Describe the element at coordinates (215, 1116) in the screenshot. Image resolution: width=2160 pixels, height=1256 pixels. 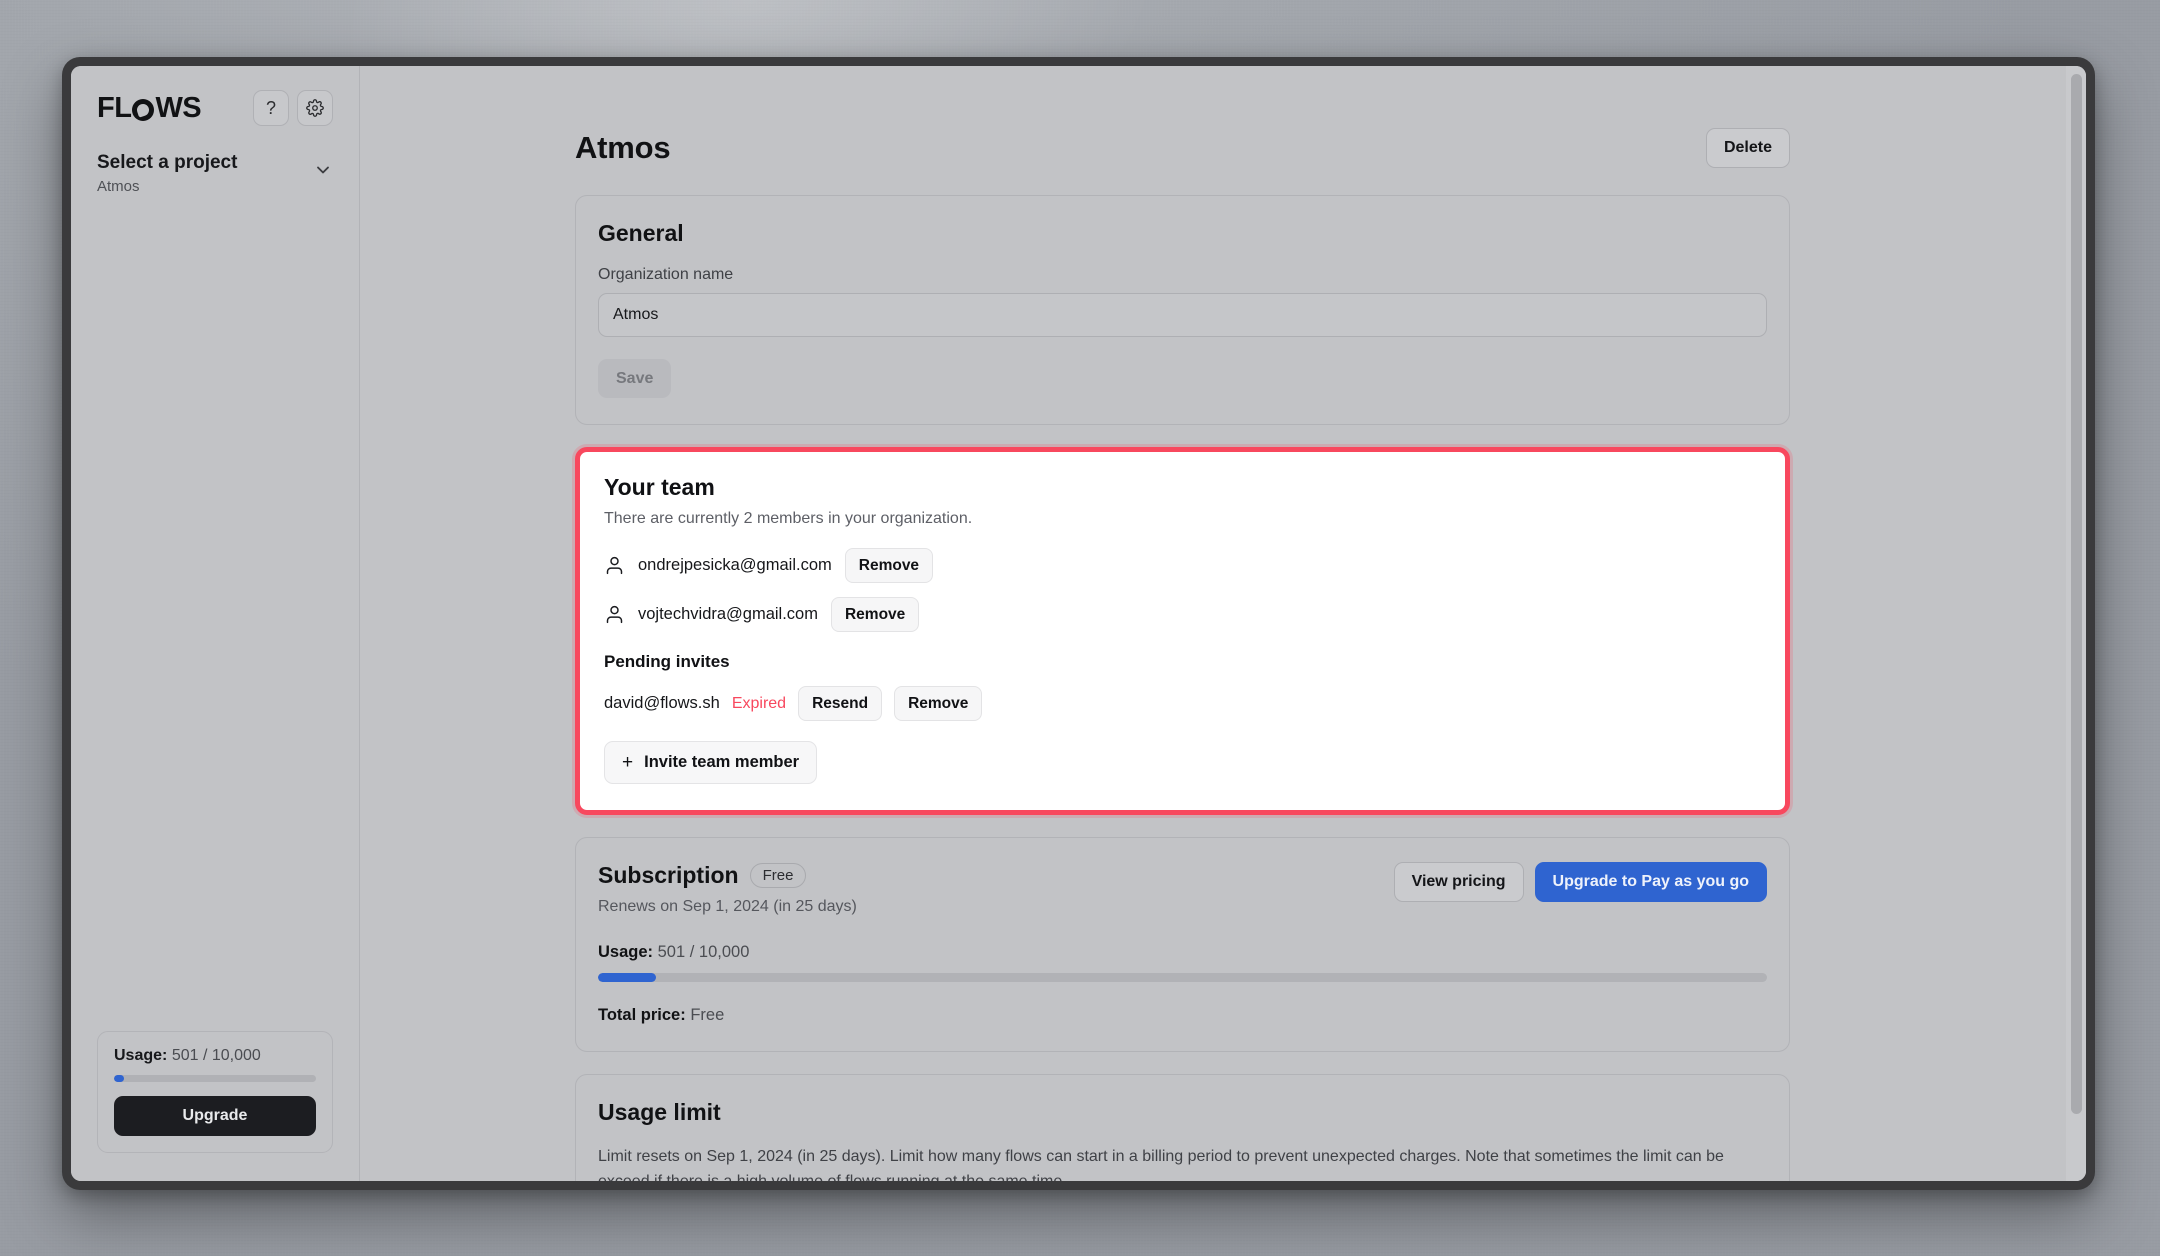
I see `sidebar-upgrade-button: Upgrade` at that location.